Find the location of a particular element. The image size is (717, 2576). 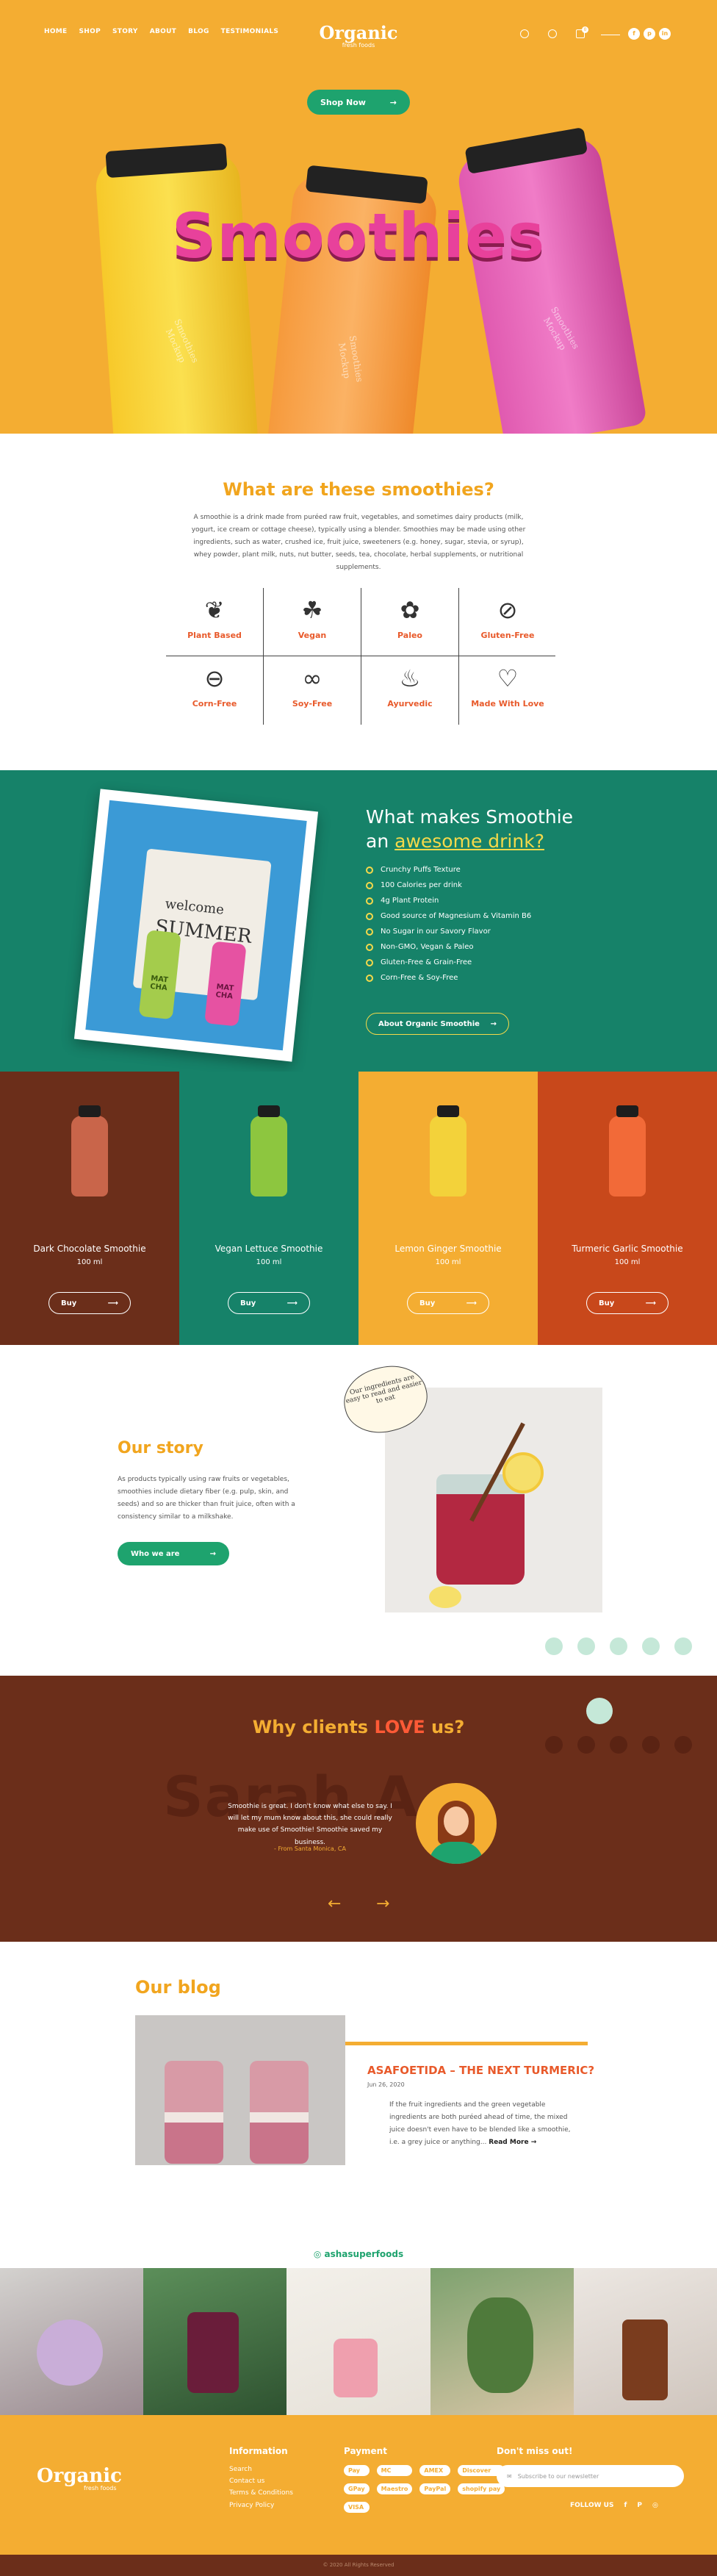

product-card-turmeric-garlic: Turmeric Garlic Smoothie 100 ml Buy ⟶ is located at coordinates (627, 1208).